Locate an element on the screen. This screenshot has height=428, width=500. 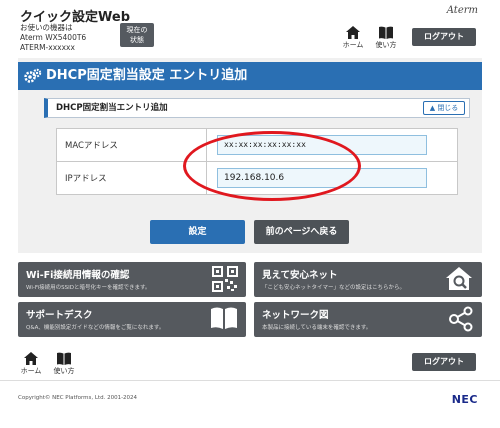
footer-help-nav: 使い方 is located at coordinates (64, 364).